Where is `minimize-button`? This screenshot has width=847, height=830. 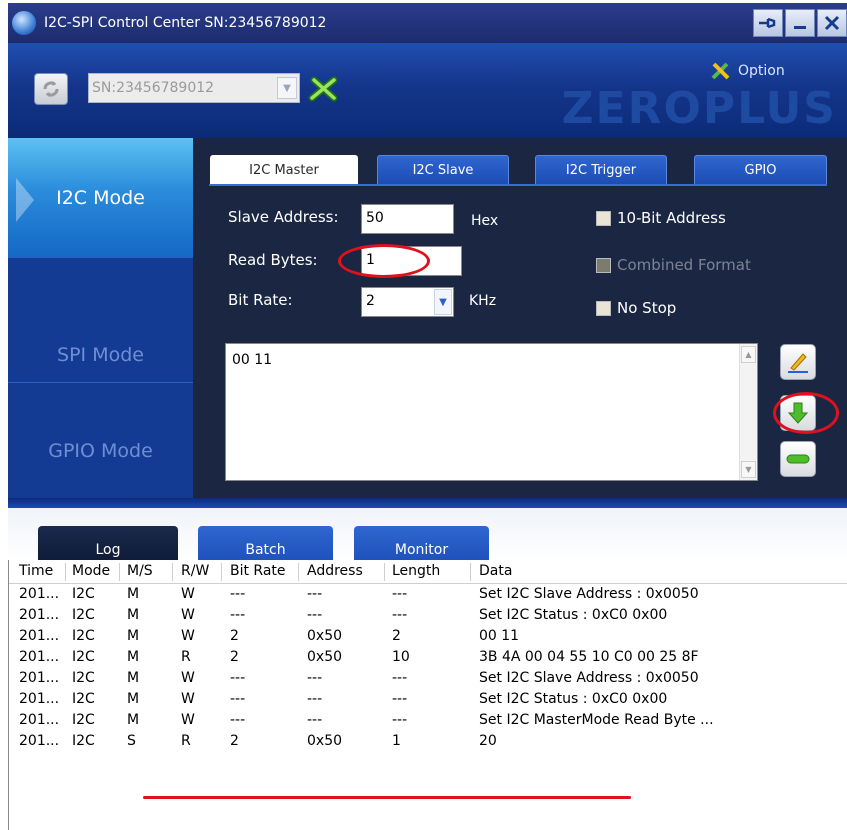
minimize-button is located at coordinates (800, 23).